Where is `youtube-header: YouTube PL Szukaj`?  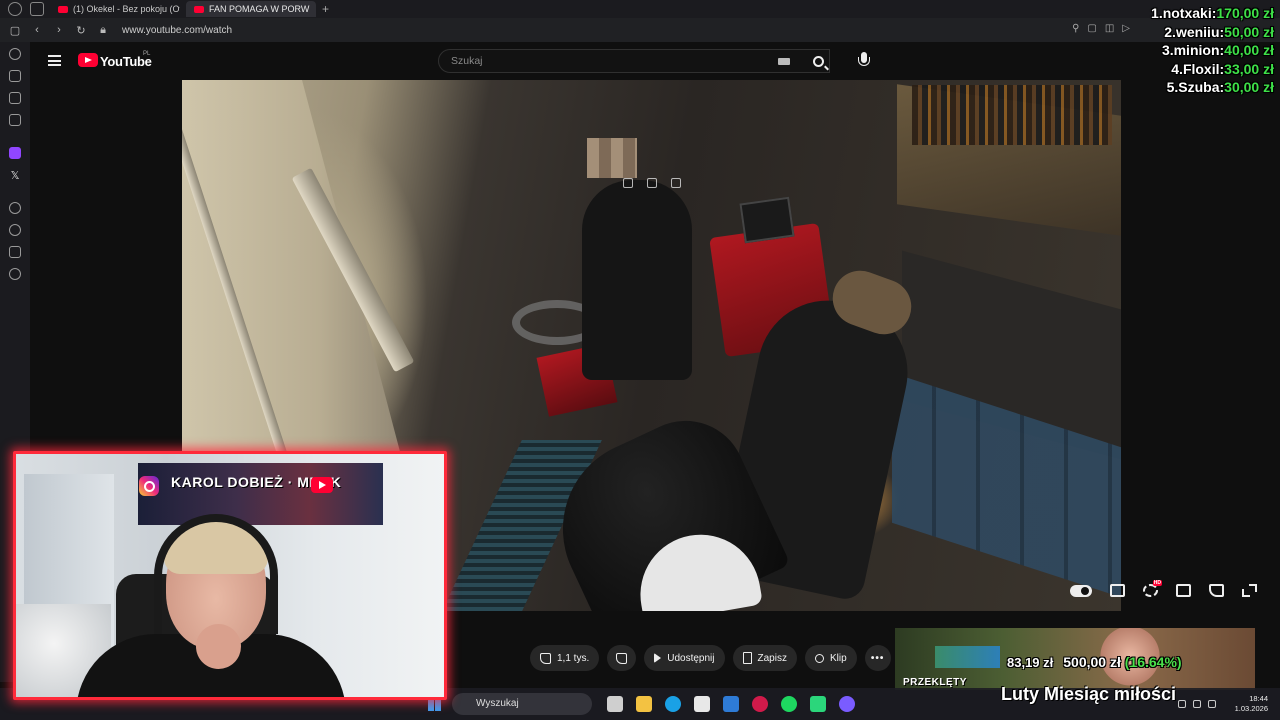
youtube-header: YouTube PL Szukaj is located at coordinates (655, 61).